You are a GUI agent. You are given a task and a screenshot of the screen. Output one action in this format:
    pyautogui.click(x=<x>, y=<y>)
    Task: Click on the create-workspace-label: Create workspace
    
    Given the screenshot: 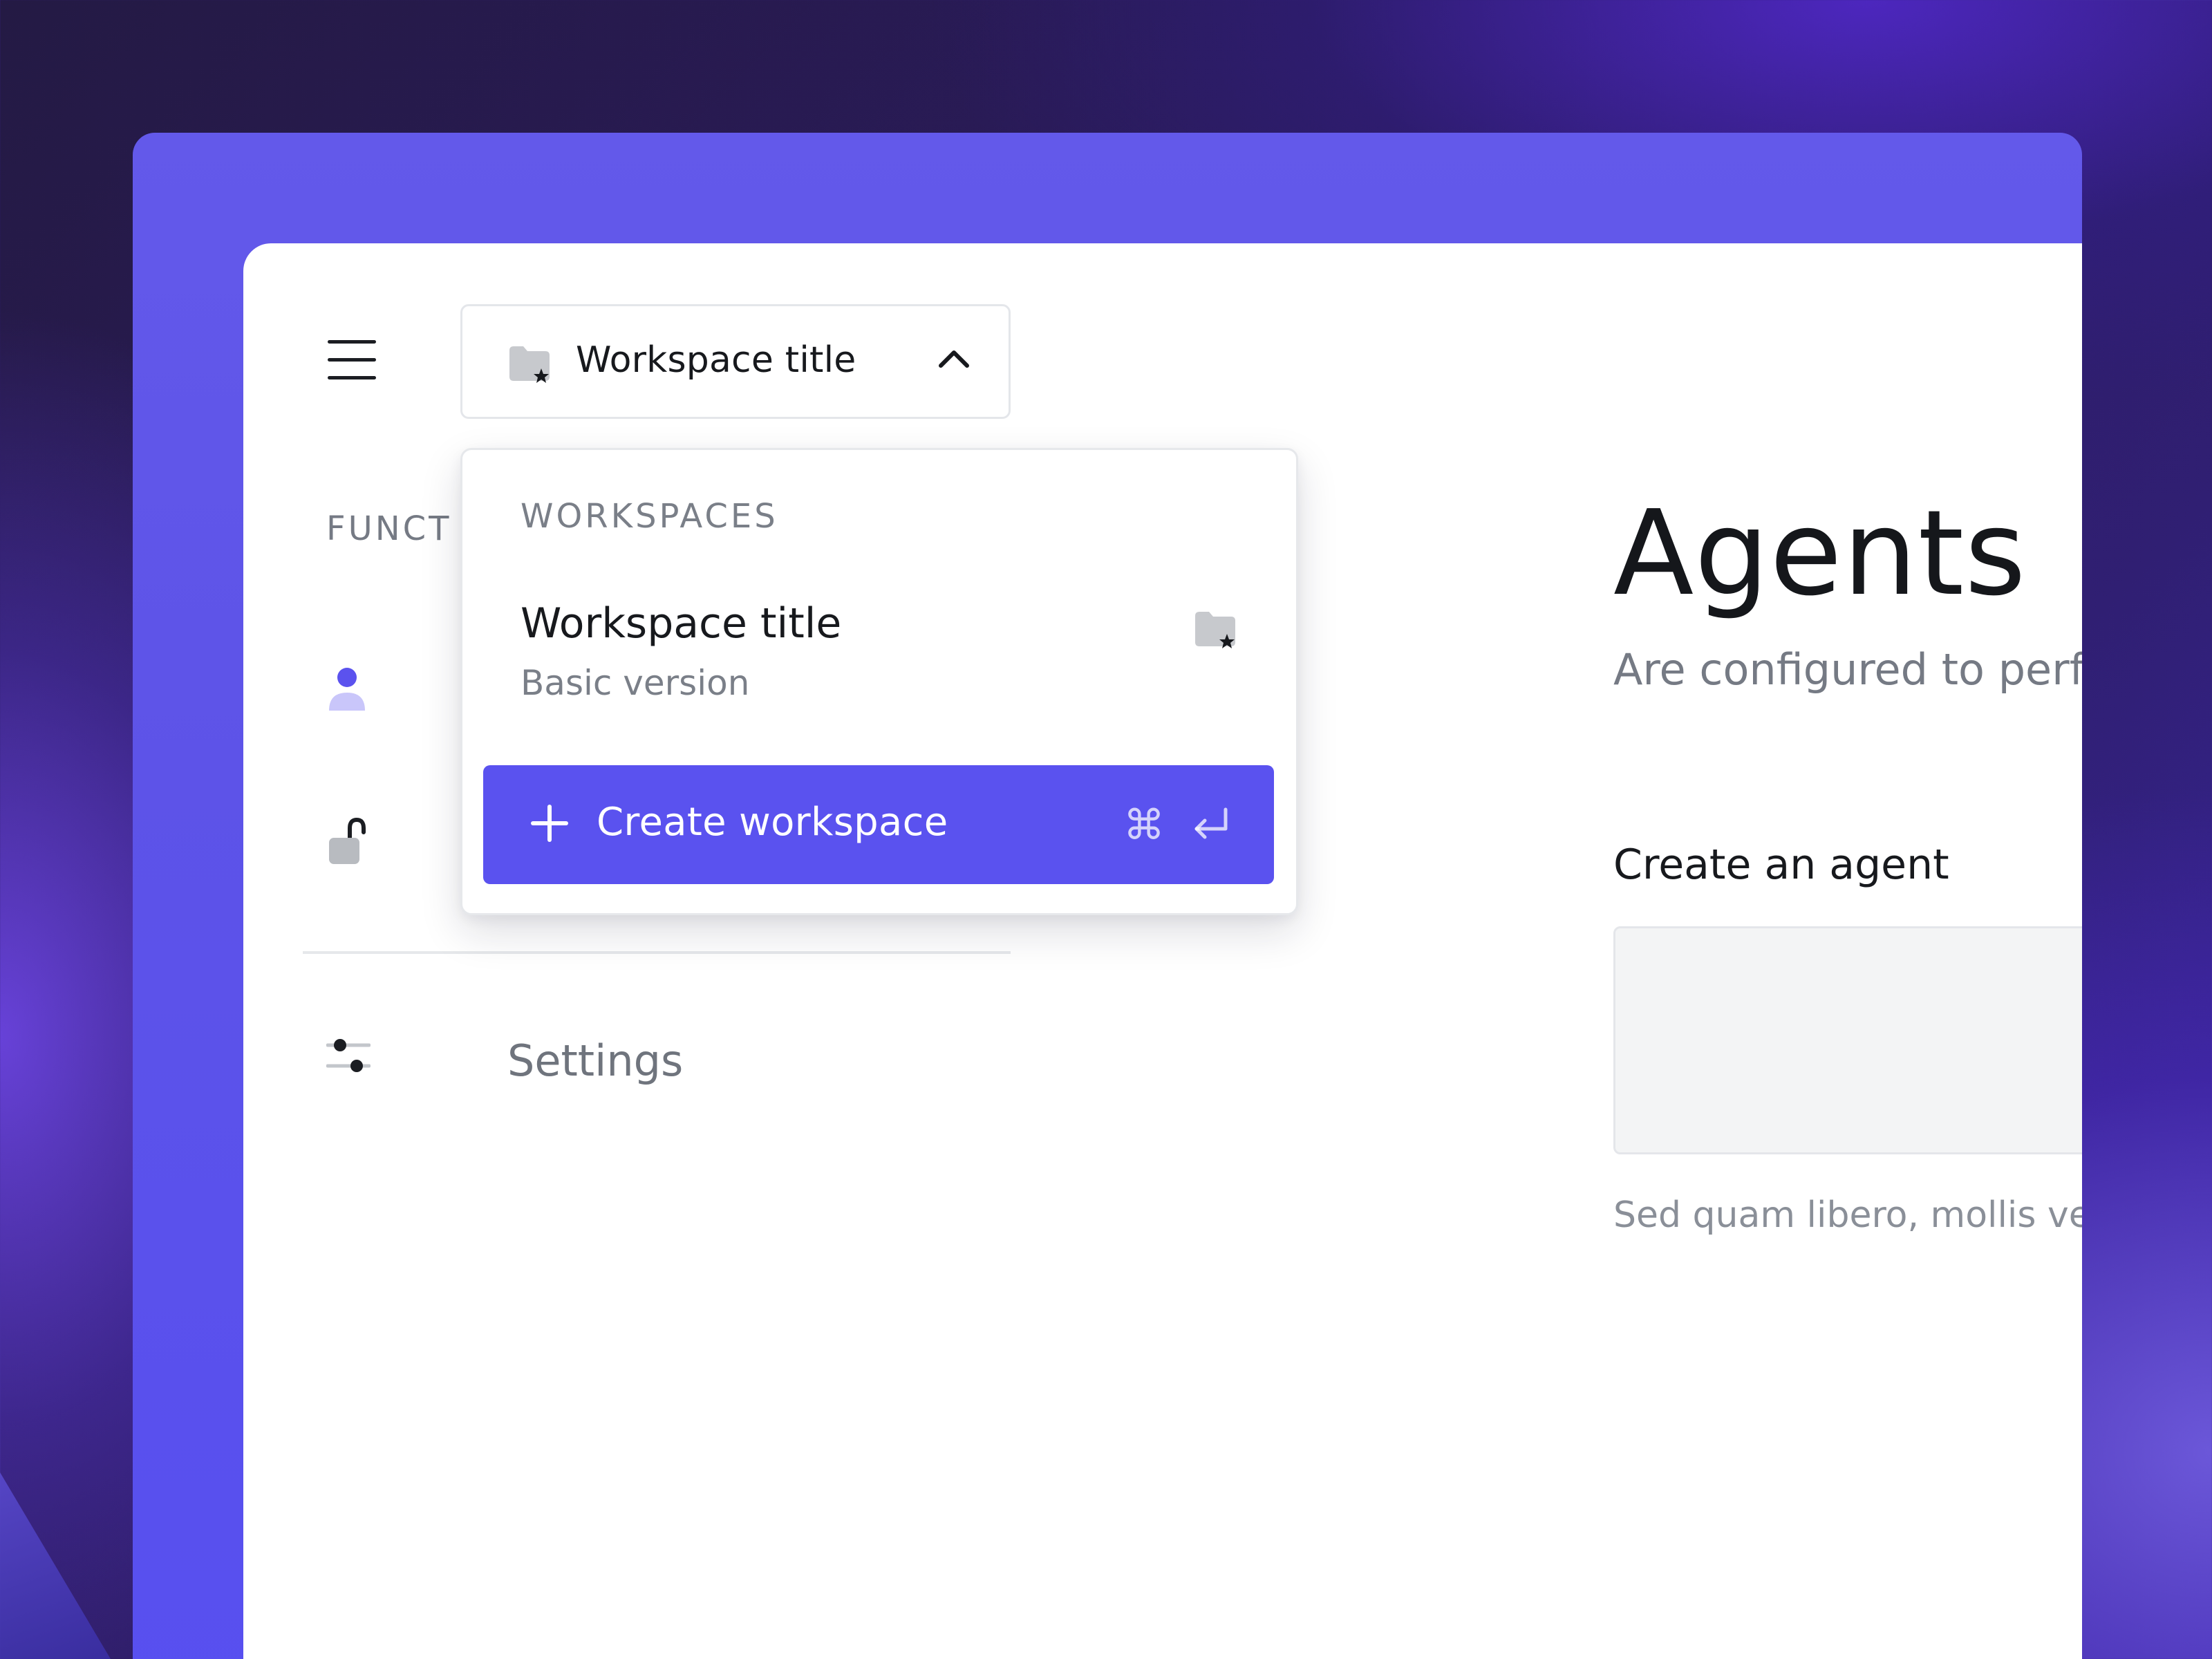 What is the action you would take?
    pyautogui.click(x=772, y=822)
    